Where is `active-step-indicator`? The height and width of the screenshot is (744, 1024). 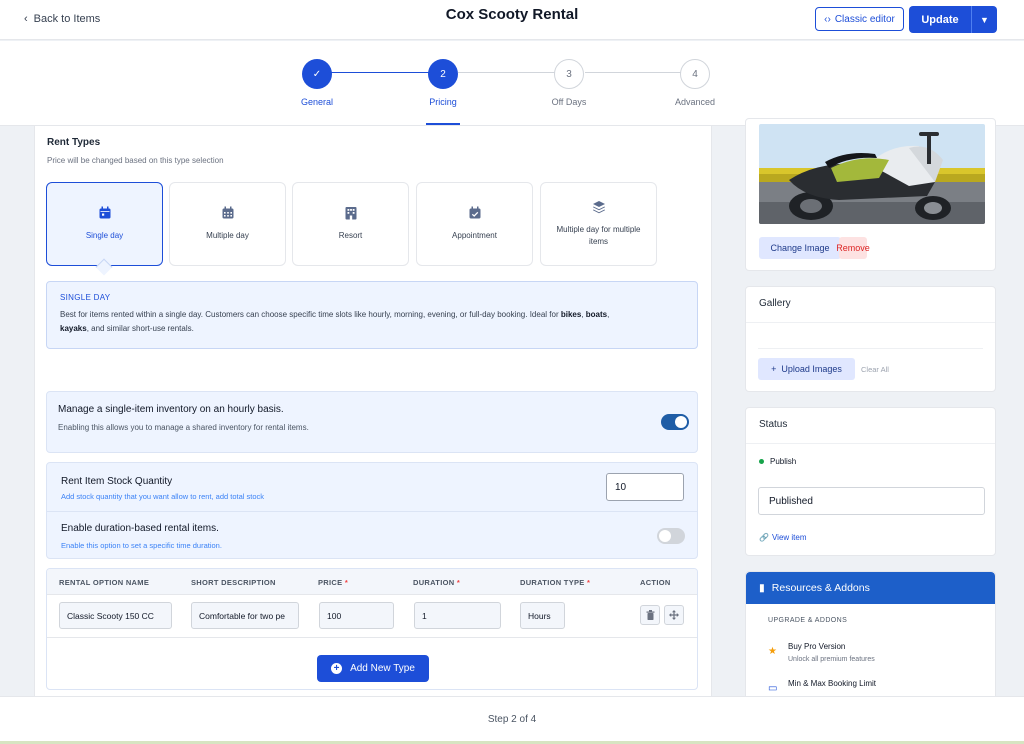
active-step-indicator is located at coordinates (443, 124).